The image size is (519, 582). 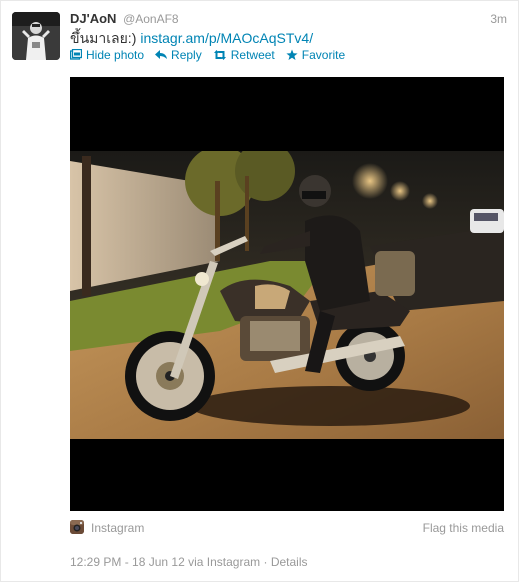 What do you see at coordinates (186, 55) in the screenshot?
I see `reply-label: Reply` at bounding box center [186, 55].